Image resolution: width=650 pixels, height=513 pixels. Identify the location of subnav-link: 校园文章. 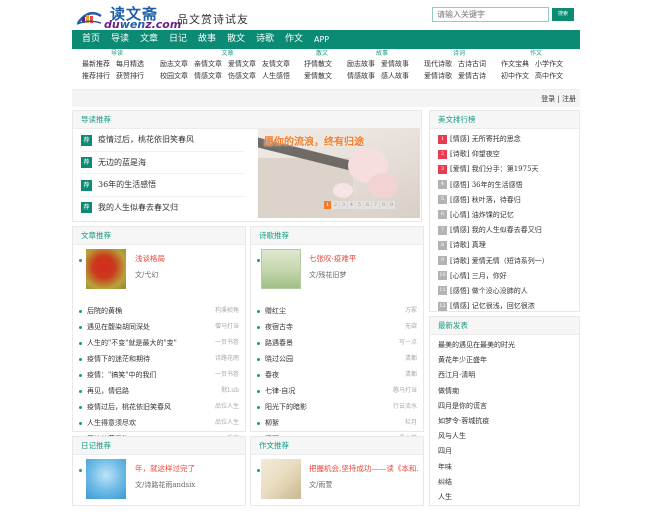
(174, 76).